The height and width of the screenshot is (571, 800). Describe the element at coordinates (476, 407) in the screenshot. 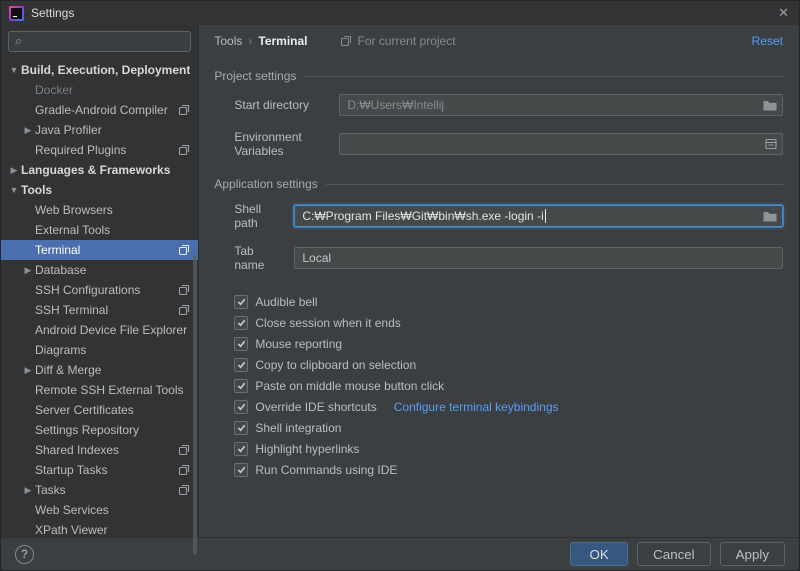

I see `override-ide-shortcuts-link: Configure terminal keybindings` at that location.